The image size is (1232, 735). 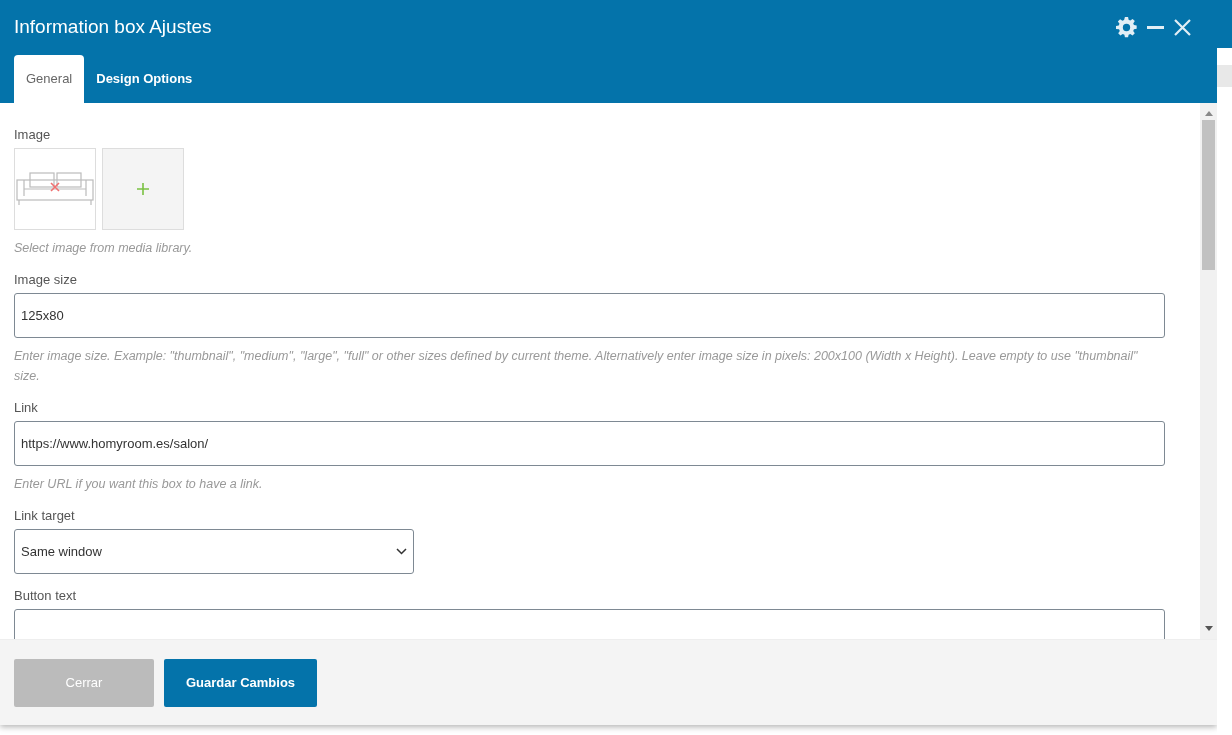 What do you see at coordinates (45, 279) in the screenshot?
I see `field-label: Image size` at bounding box center [45, 279].